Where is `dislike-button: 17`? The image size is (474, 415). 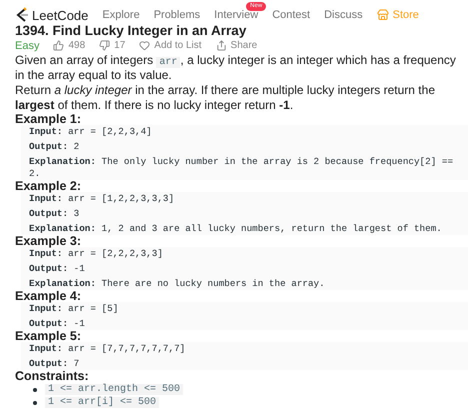
dislike-button: 17 is located at coordinates (112, 45).